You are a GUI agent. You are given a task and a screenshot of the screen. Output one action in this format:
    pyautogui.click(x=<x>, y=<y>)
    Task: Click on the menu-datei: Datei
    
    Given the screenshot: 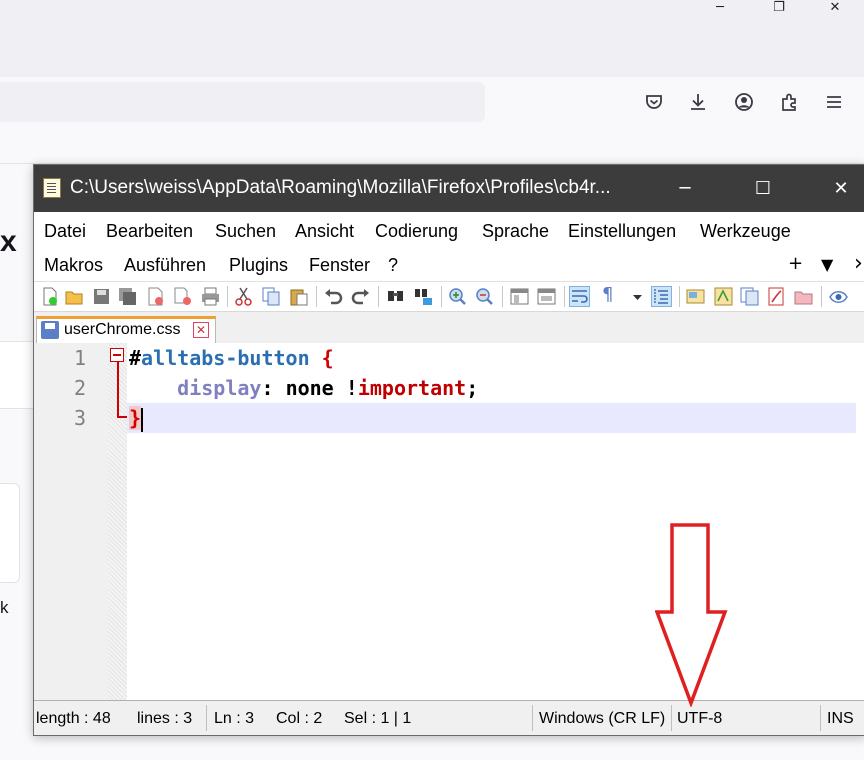 What is the action you would take?
    pyautogui.click(x=65, y=231)
    